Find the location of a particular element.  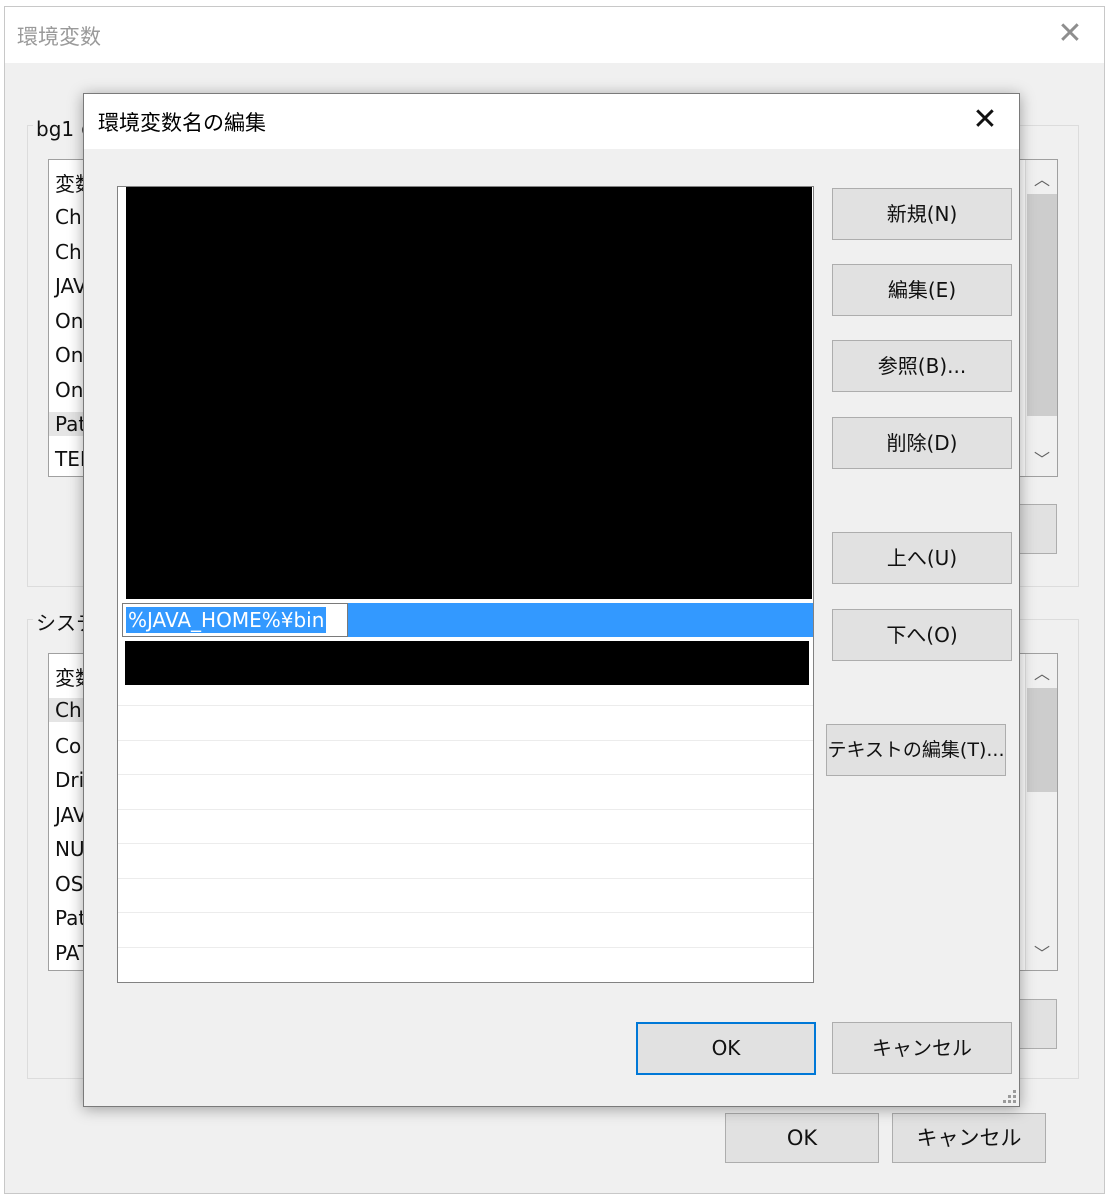

move-up-button: 上へ(U) is located at coordinates (922, 558).